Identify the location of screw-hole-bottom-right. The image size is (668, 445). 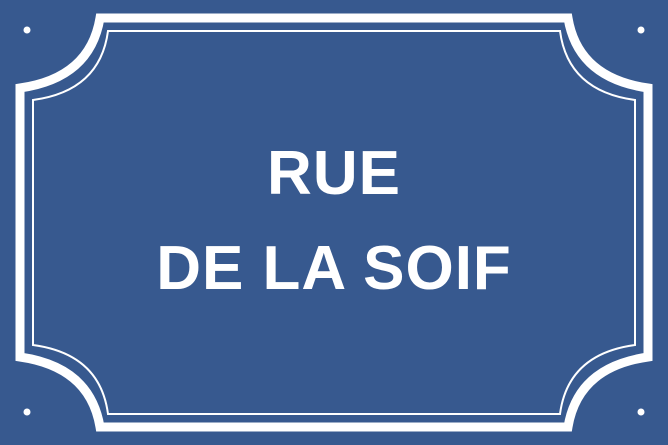
(641, 412).